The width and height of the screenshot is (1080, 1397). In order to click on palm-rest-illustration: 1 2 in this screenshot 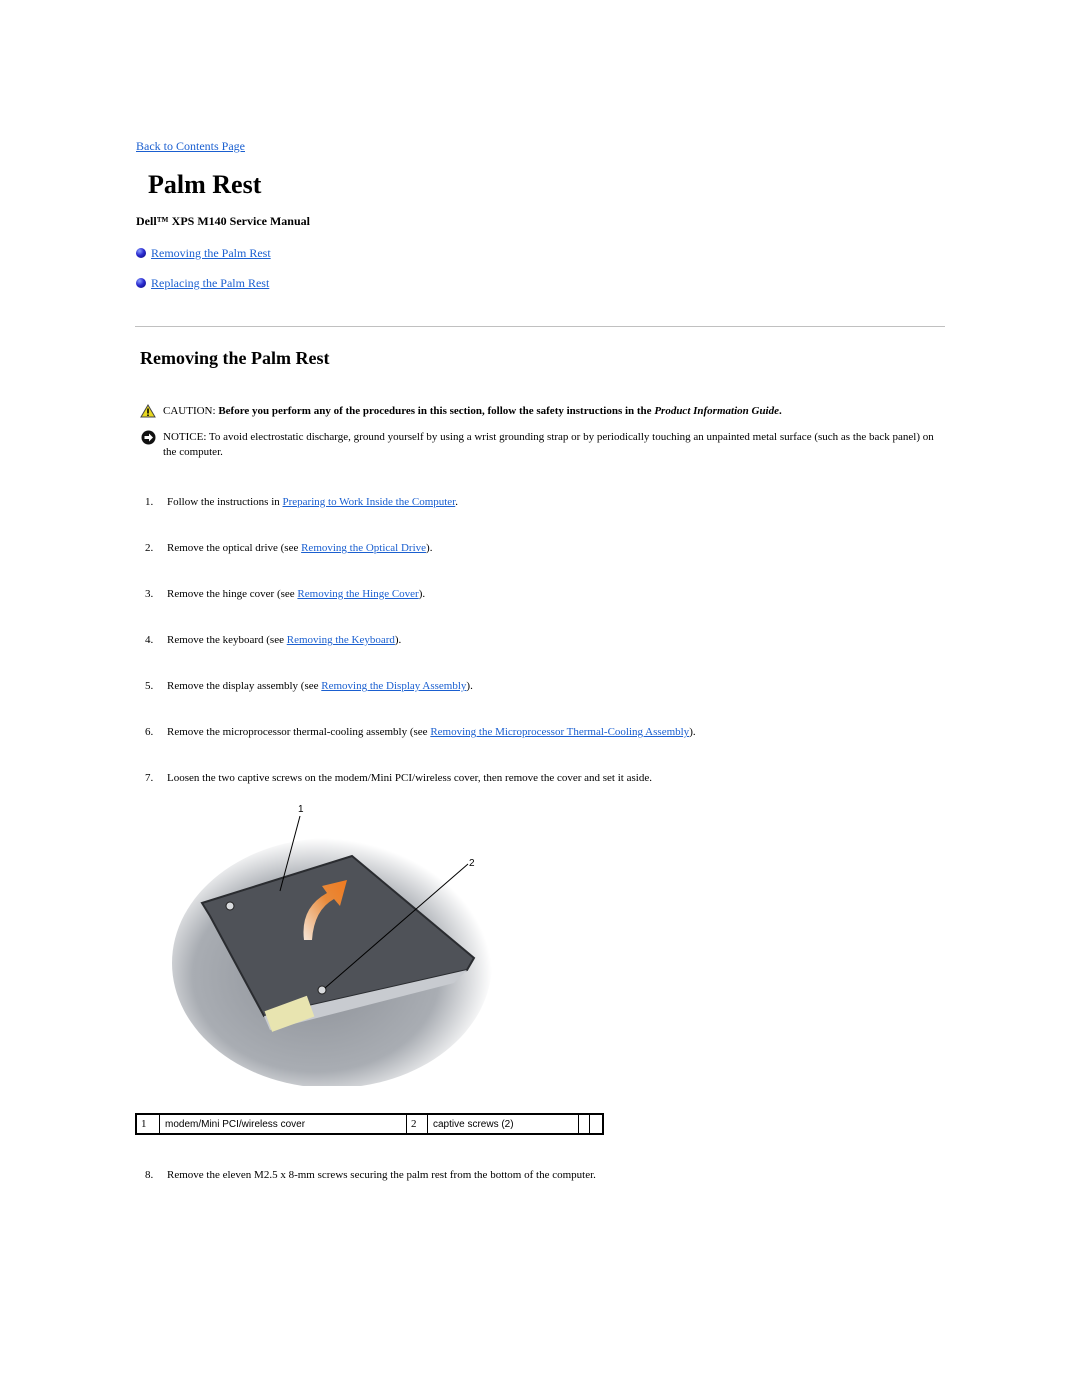, I will do `click(335, 943)`.